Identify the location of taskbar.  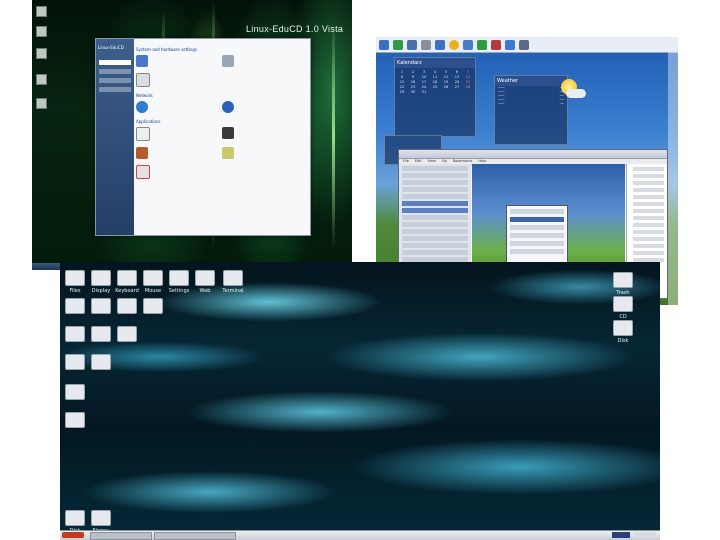
(360, 535).